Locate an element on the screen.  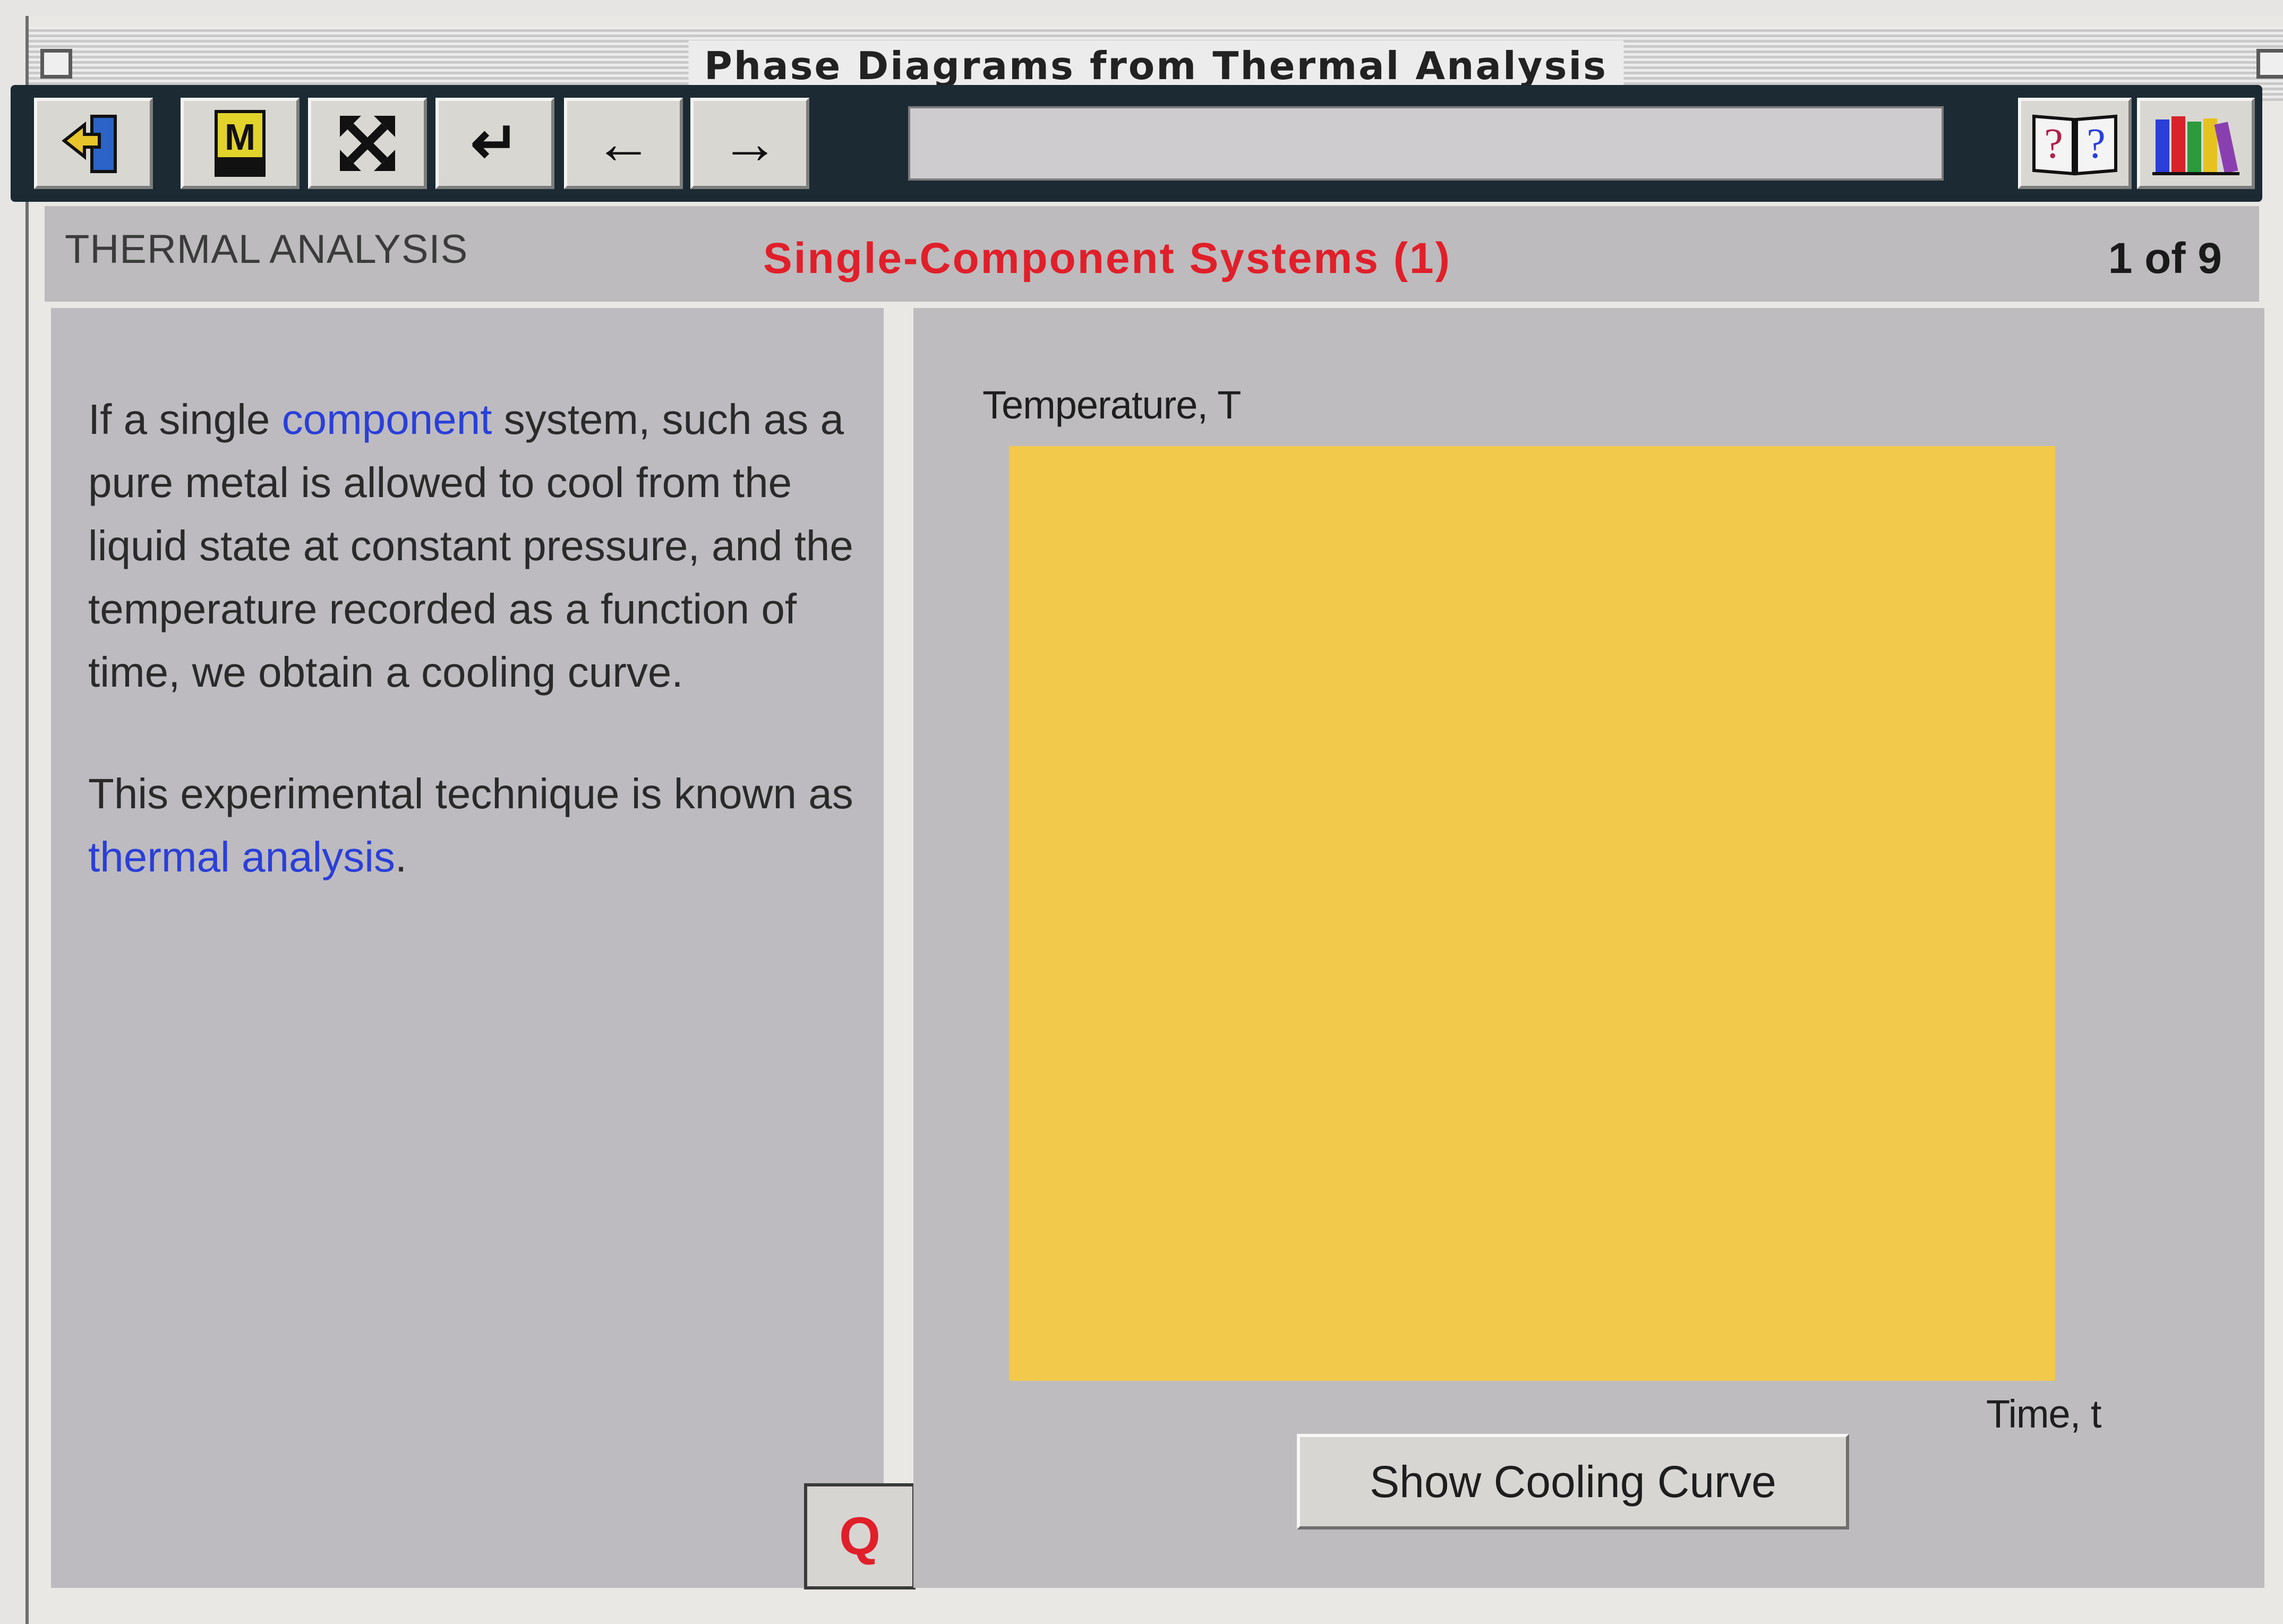
library-button is located at coordinates (2196, 144).